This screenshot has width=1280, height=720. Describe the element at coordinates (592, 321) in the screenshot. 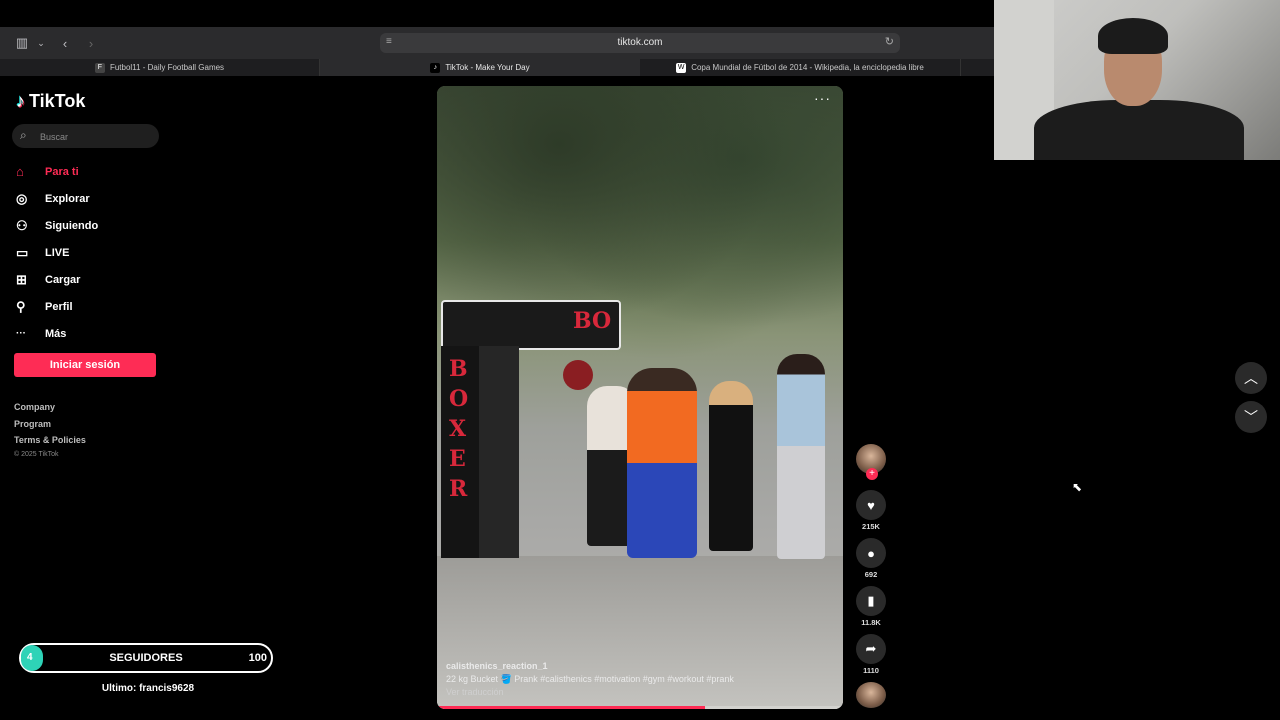

I see `machine-top-text: BO` at that location.